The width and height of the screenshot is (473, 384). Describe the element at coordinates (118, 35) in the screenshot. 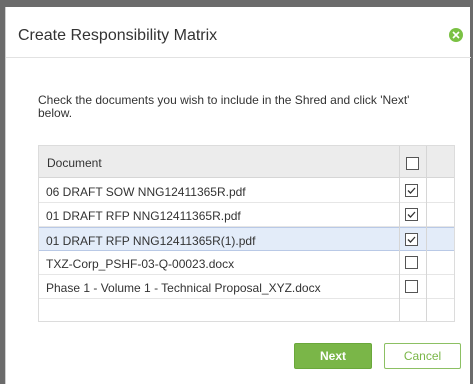

I see `dialog-title: Create Responsibility Matrix` at that location.